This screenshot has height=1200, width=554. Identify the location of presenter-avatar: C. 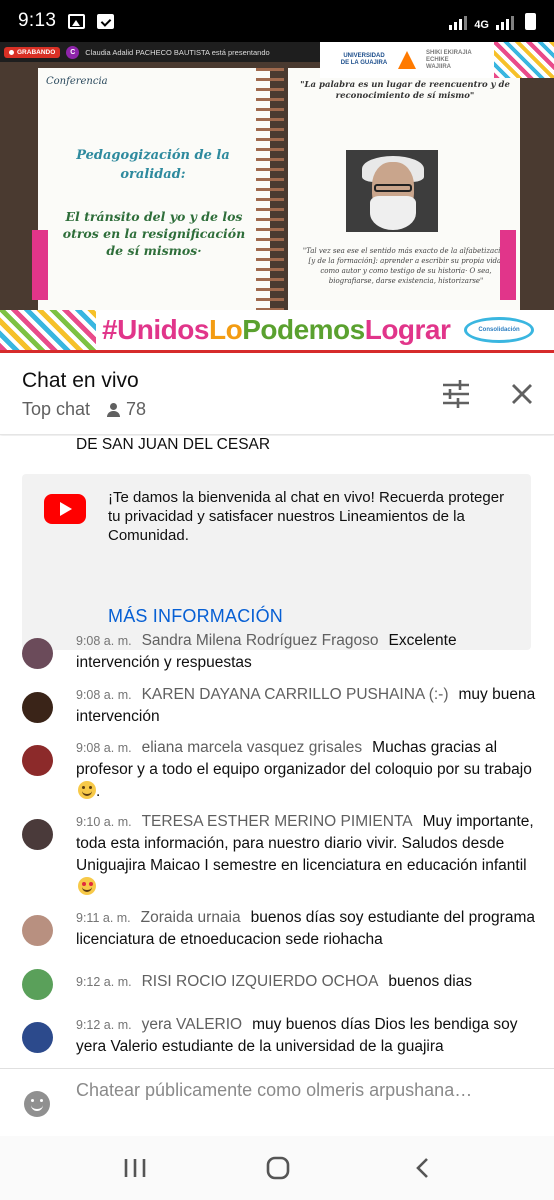
(73, 52).